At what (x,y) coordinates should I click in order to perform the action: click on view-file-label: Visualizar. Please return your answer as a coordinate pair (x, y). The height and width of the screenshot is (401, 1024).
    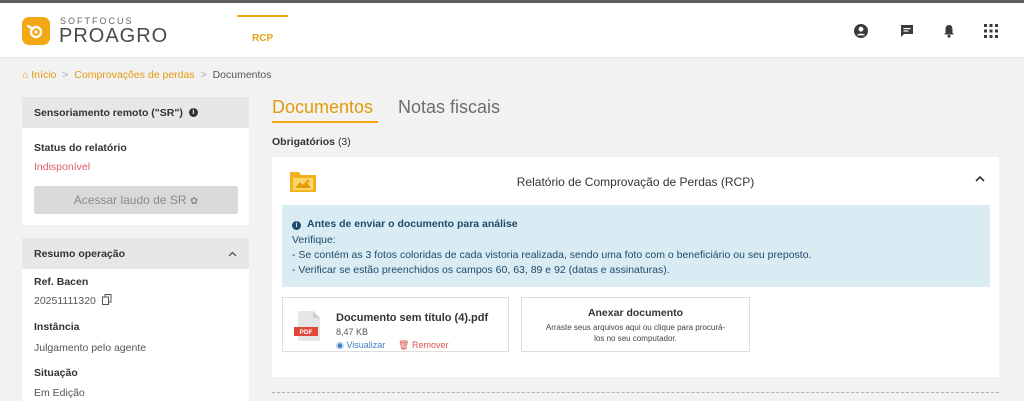
    Looking at the image, I should click on (366, 345).